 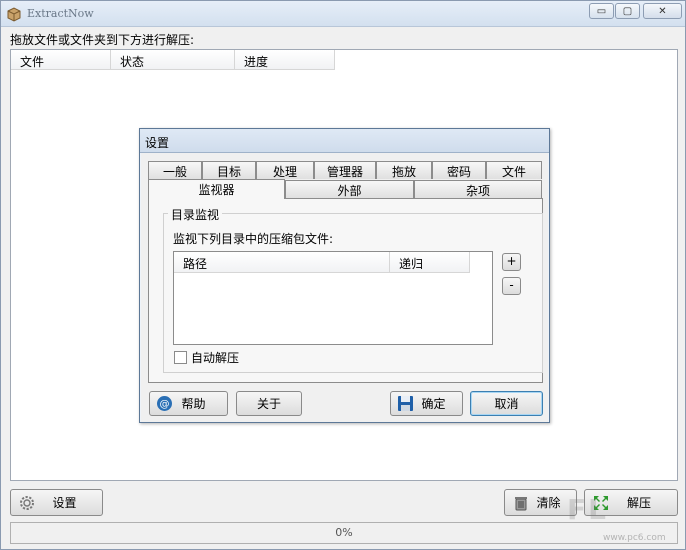 I want to click on column-header-file: 文件, so click(x=61, y=60).